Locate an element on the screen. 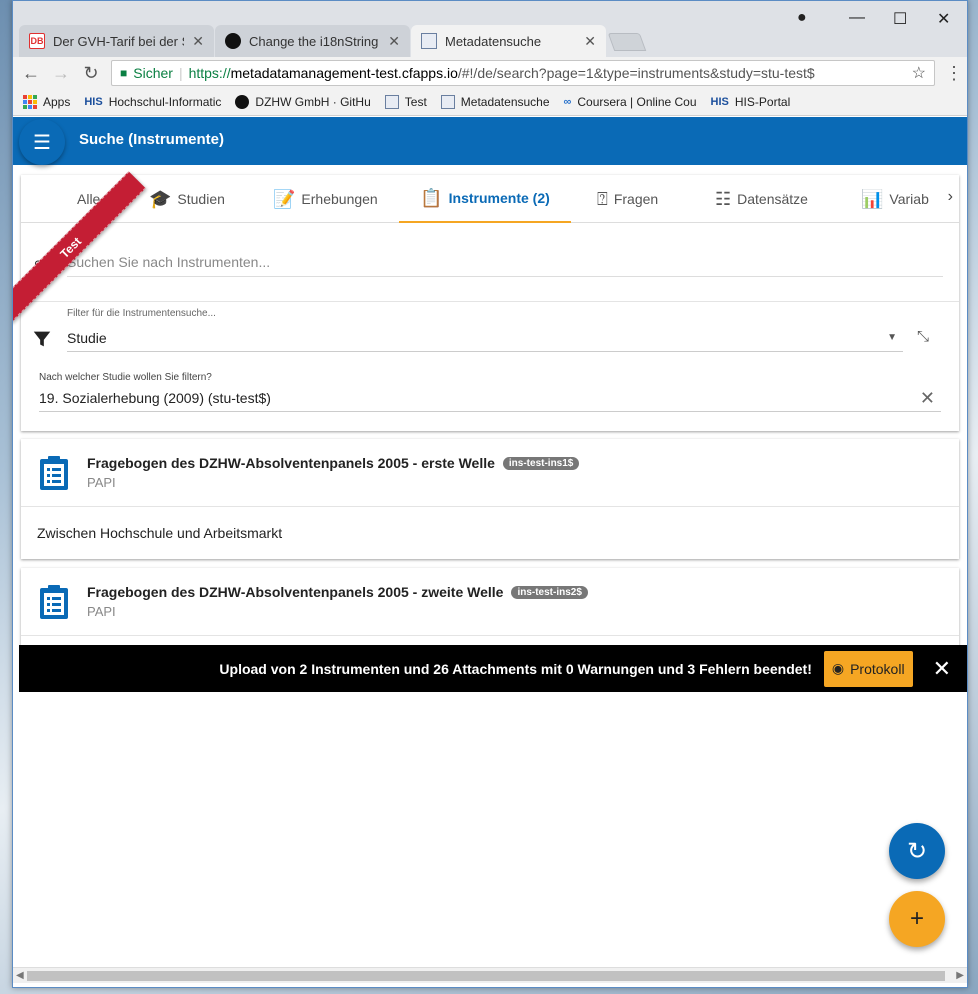  browser-tab-gvh: DB Der GVH-Tarif bei der S-B ✕ is located at coordinates (116, 41).